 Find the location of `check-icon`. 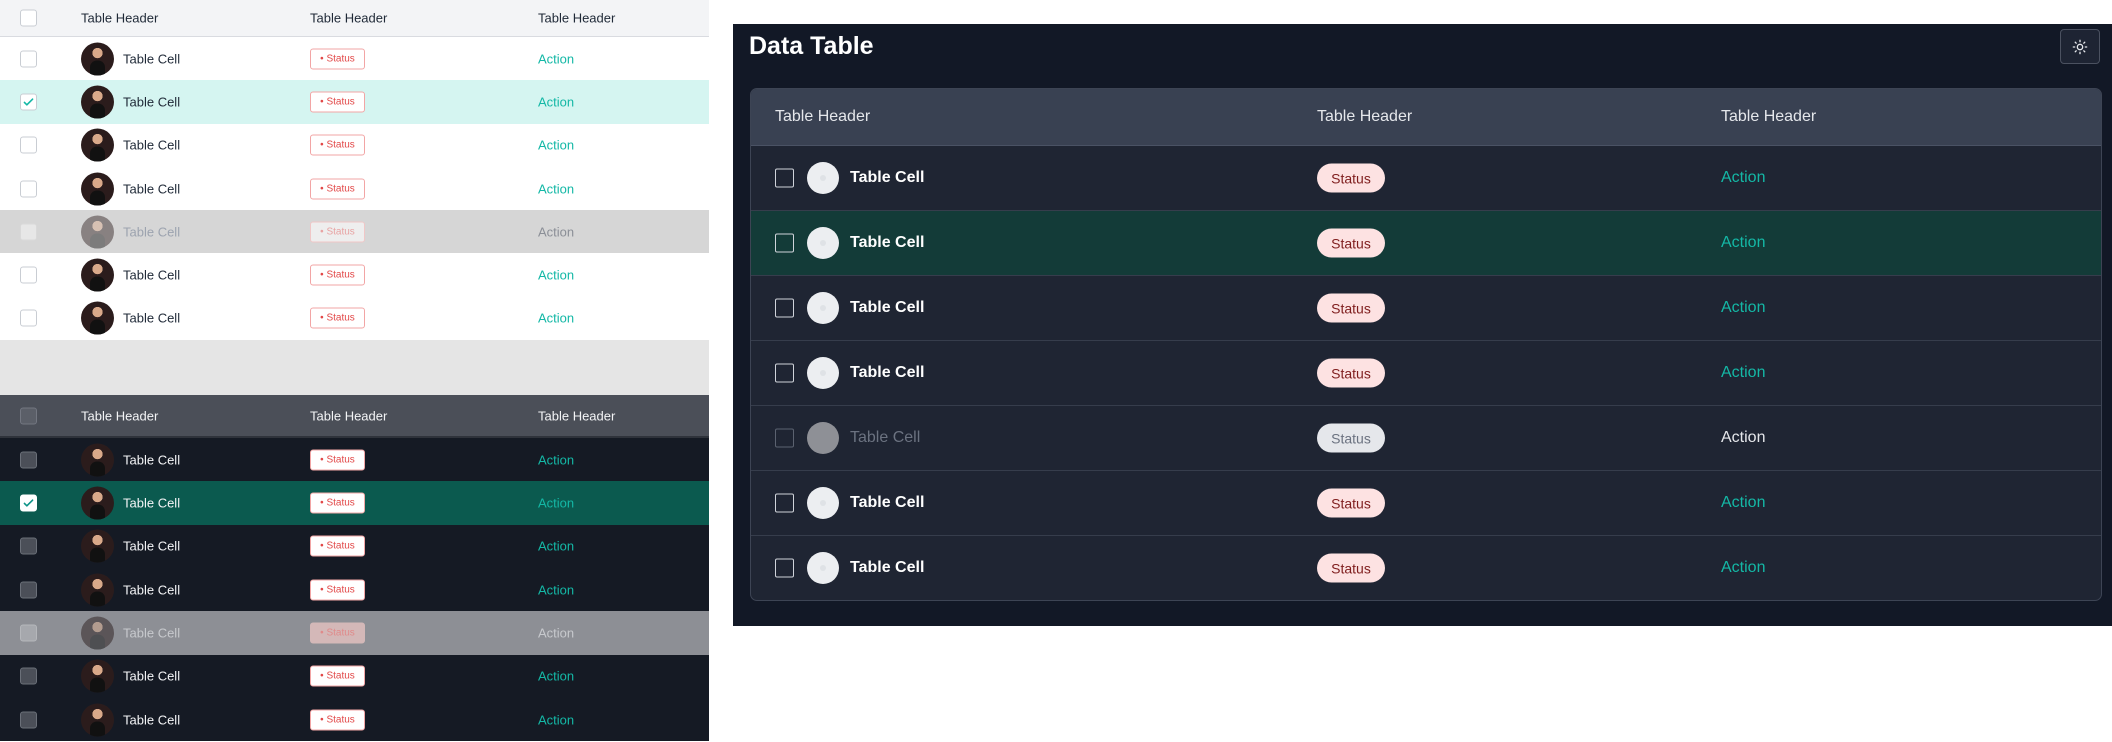

check-icon is located at coordinates (28, 503).